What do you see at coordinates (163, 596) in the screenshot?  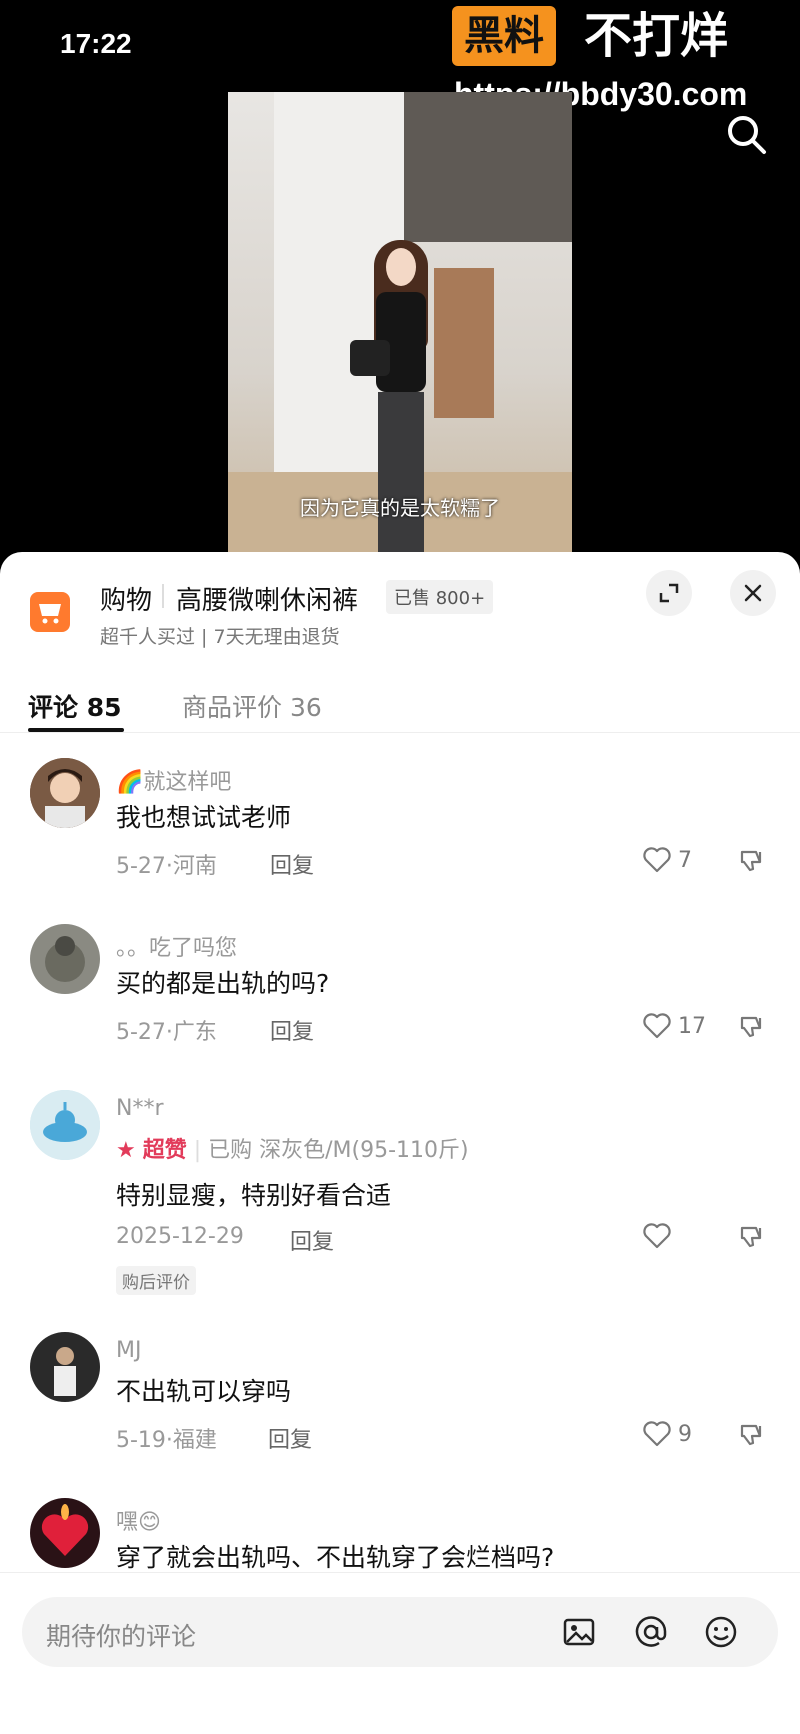 I see `divider` at bounding box center [163, 596].